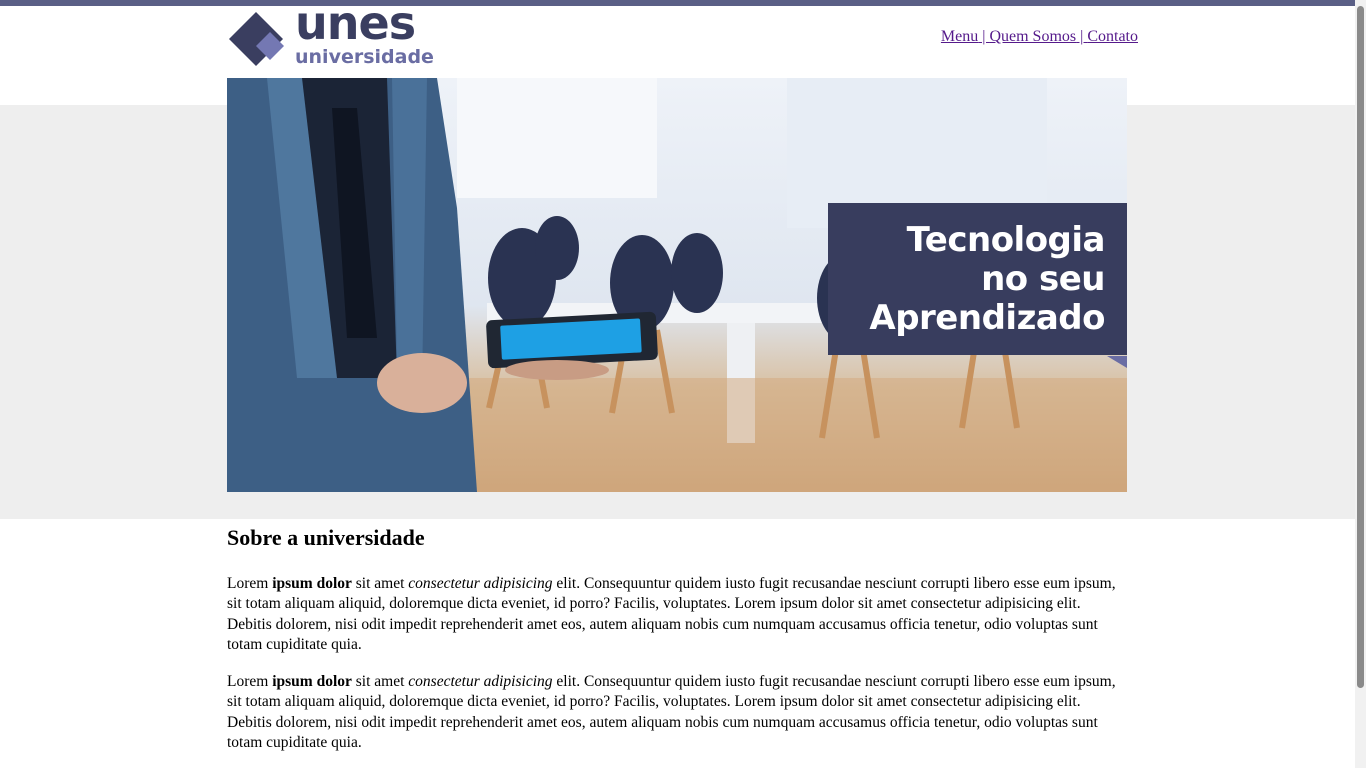  Describe the element at coordinates (256, 39) in the screenshot. I see `diamond-logo-icon` at that location.